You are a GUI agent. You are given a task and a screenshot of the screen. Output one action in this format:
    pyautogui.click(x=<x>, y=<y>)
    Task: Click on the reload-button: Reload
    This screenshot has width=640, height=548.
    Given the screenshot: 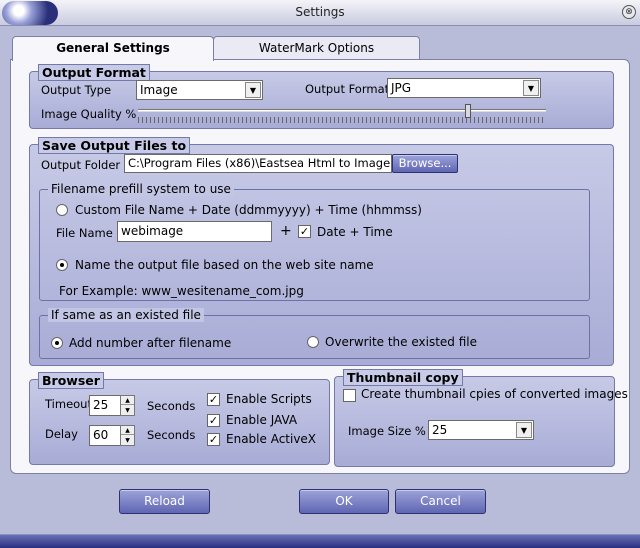 What is the action you would take?
    pyautogui.click(x=164, y=501)
    